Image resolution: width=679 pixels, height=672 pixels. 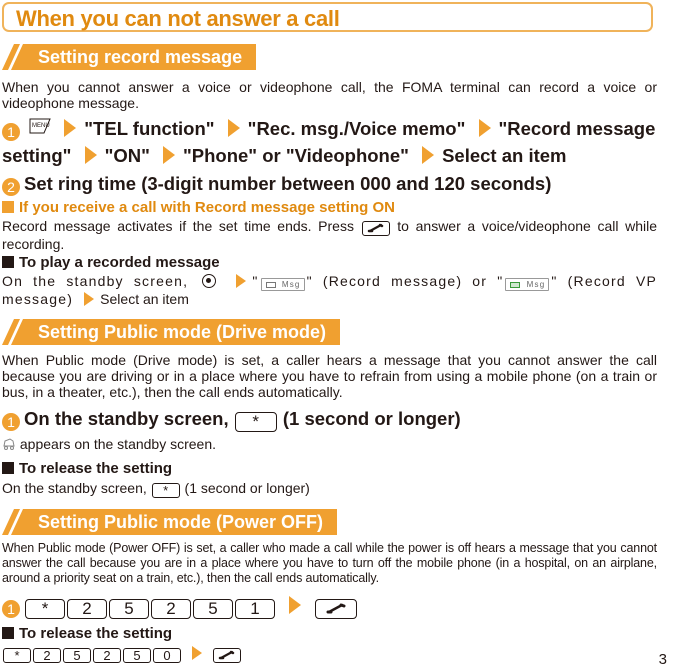 I want to click on step-text-after: (1 second or longer), so click(x=371, y=418).